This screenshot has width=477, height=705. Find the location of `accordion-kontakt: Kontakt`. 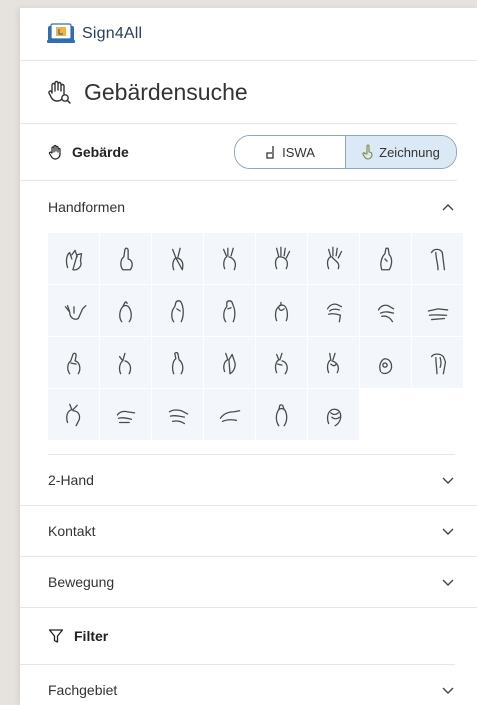

accordion-kontakt: Kontakt is located at coordinates (248, 531).